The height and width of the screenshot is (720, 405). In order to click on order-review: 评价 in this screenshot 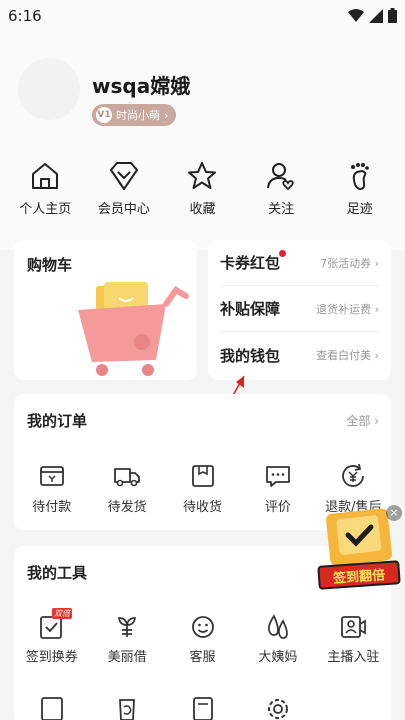, I will do `click(277, 488)`.